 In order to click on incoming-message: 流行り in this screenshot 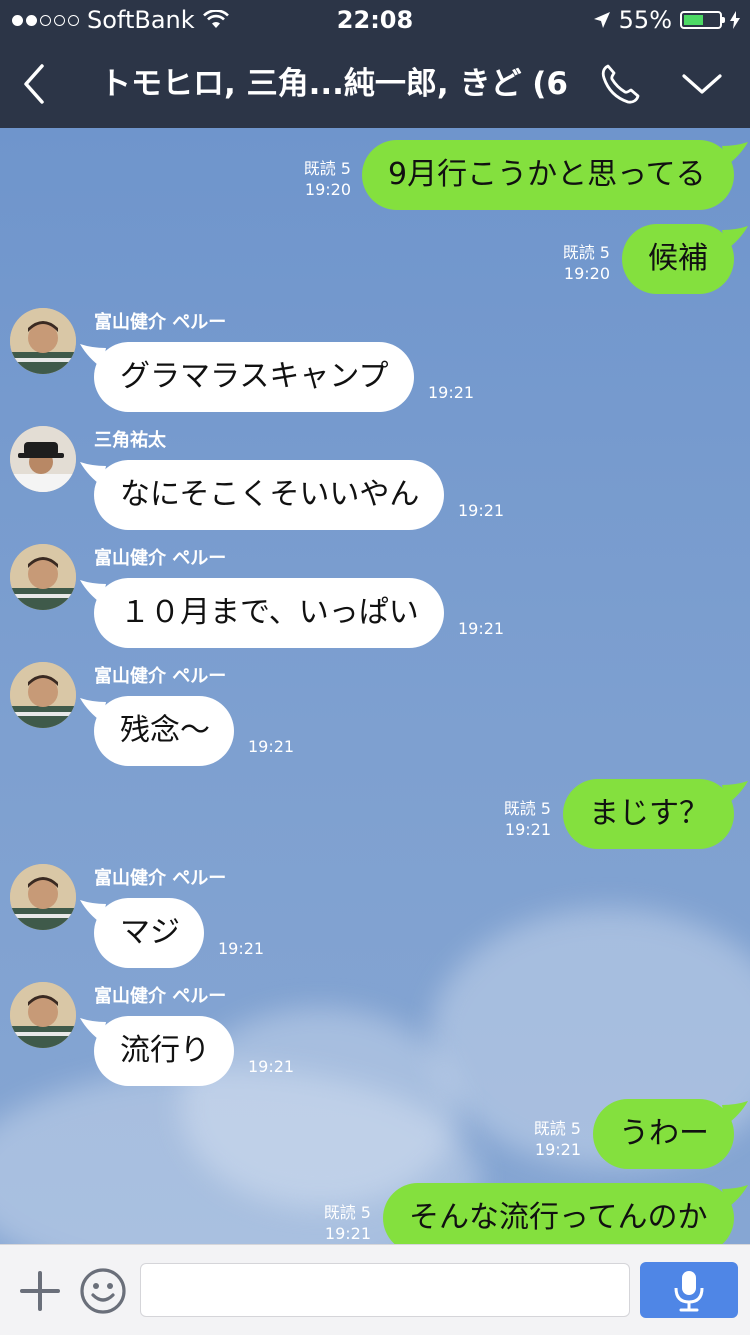, I will do `click(164, 1051)`.